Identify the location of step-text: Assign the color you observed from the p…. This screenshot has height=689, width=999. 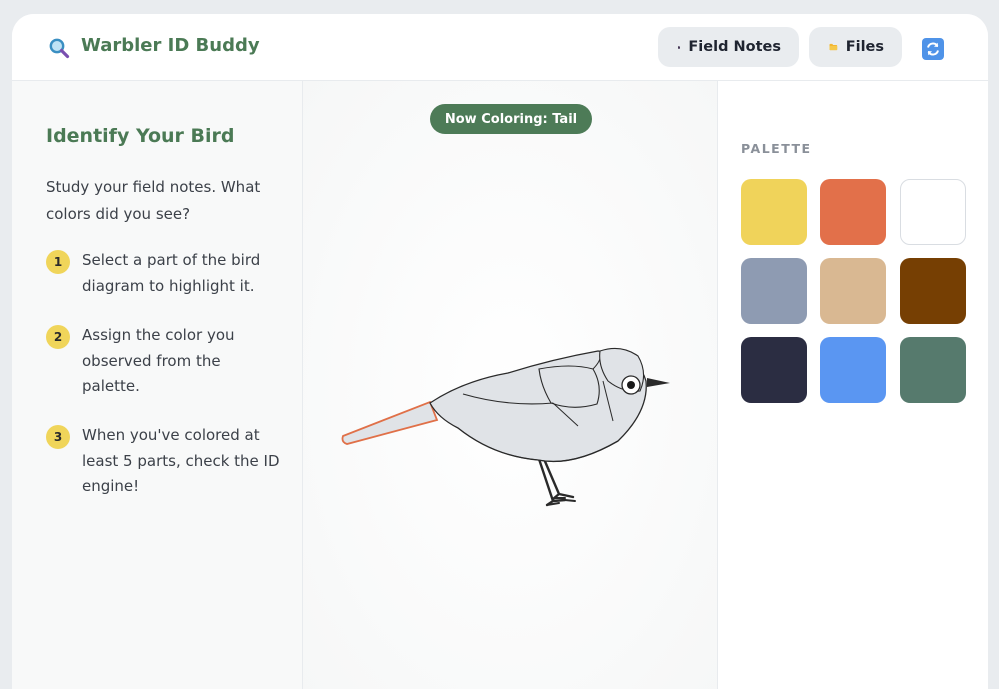
(158, 360).